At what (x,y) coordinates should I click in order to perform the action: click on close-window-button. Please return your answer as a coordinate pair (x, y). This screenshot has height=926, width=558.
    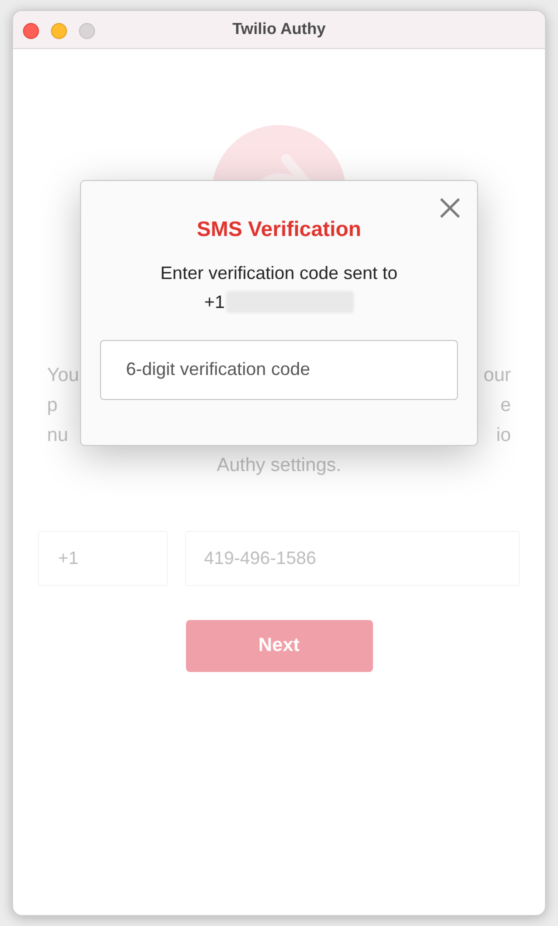
    Looking at the image, I should click on (31, 31).